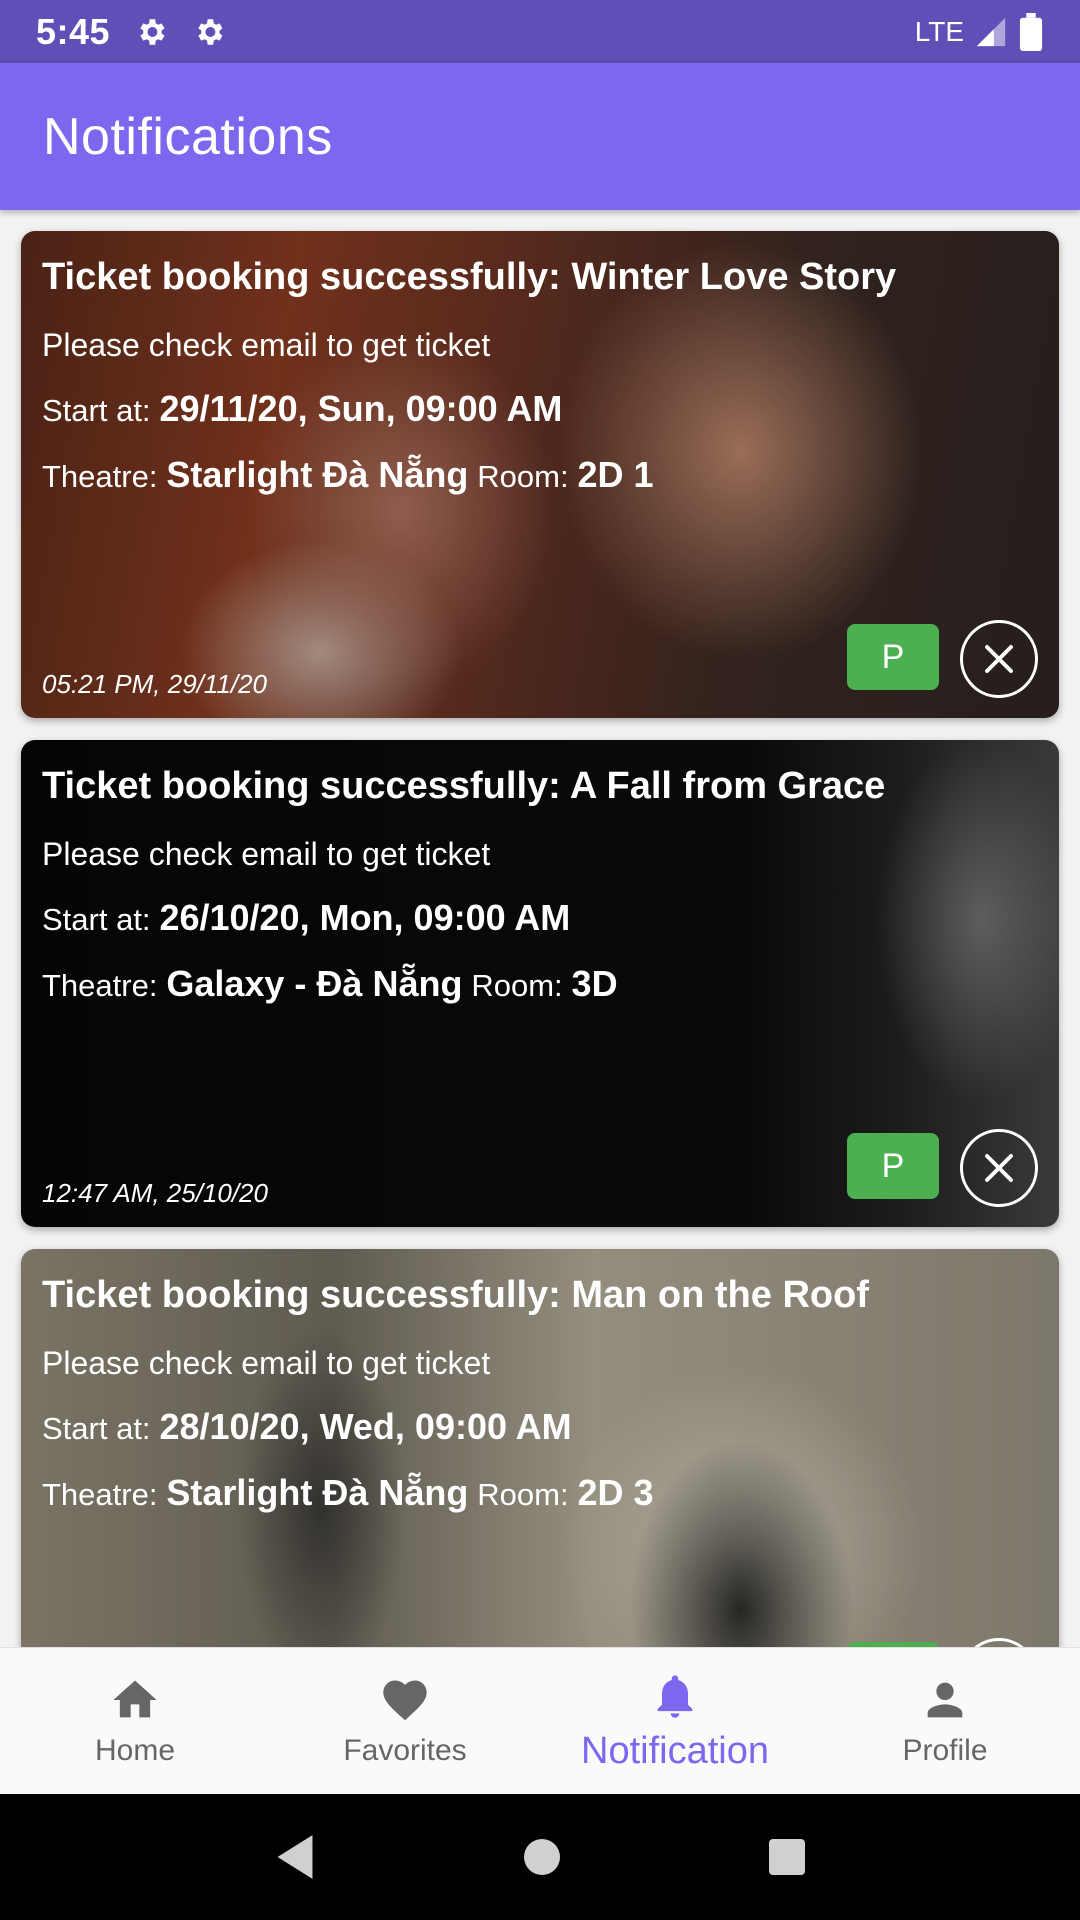  What do you see at coordinates (135, 1721) in the screenshot?
I see `nav-item-home: Home` at bounding box center [135, 1721].